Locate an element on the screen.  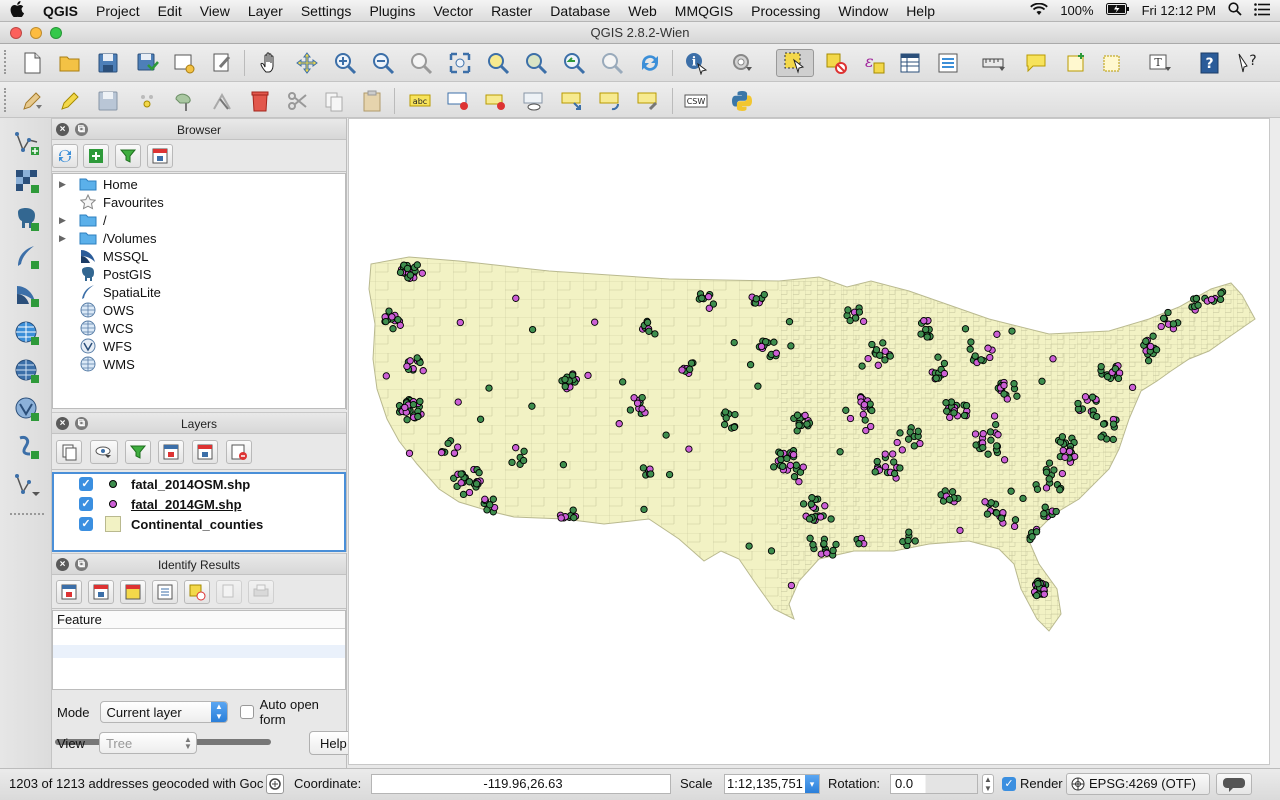
browser-item-home: ▶ Home is located at coordinates (95, 184).